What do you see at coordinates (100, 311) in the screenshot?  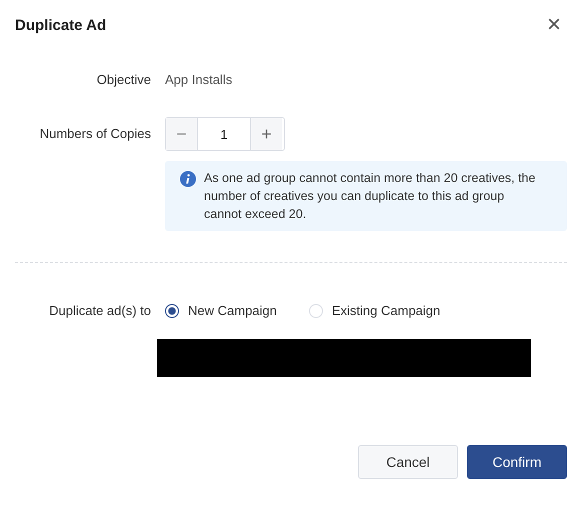 I see `field-label: Duplicate ad(s) to` at bounding box center [100, 311].